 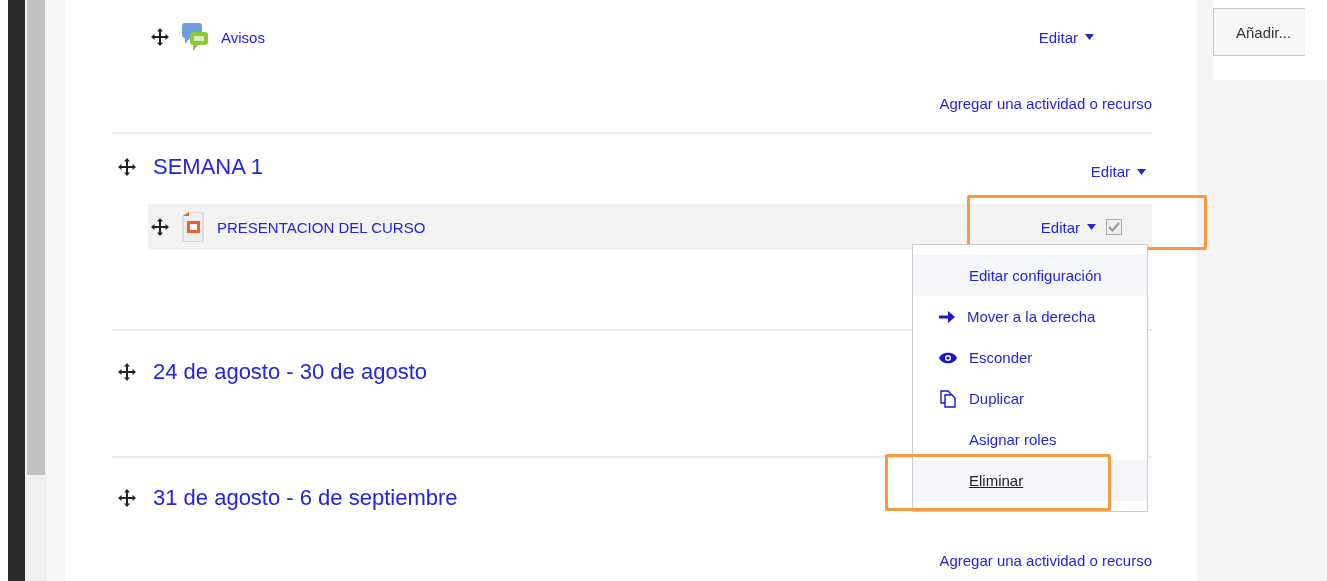 I want to click on section-title: SEMANA 1, so click(x=208, y=167).